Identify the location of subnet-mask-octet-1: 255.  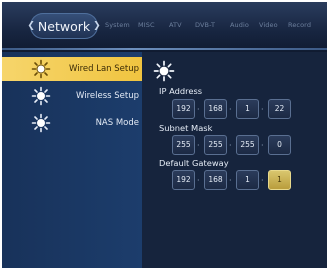
(183, 145).